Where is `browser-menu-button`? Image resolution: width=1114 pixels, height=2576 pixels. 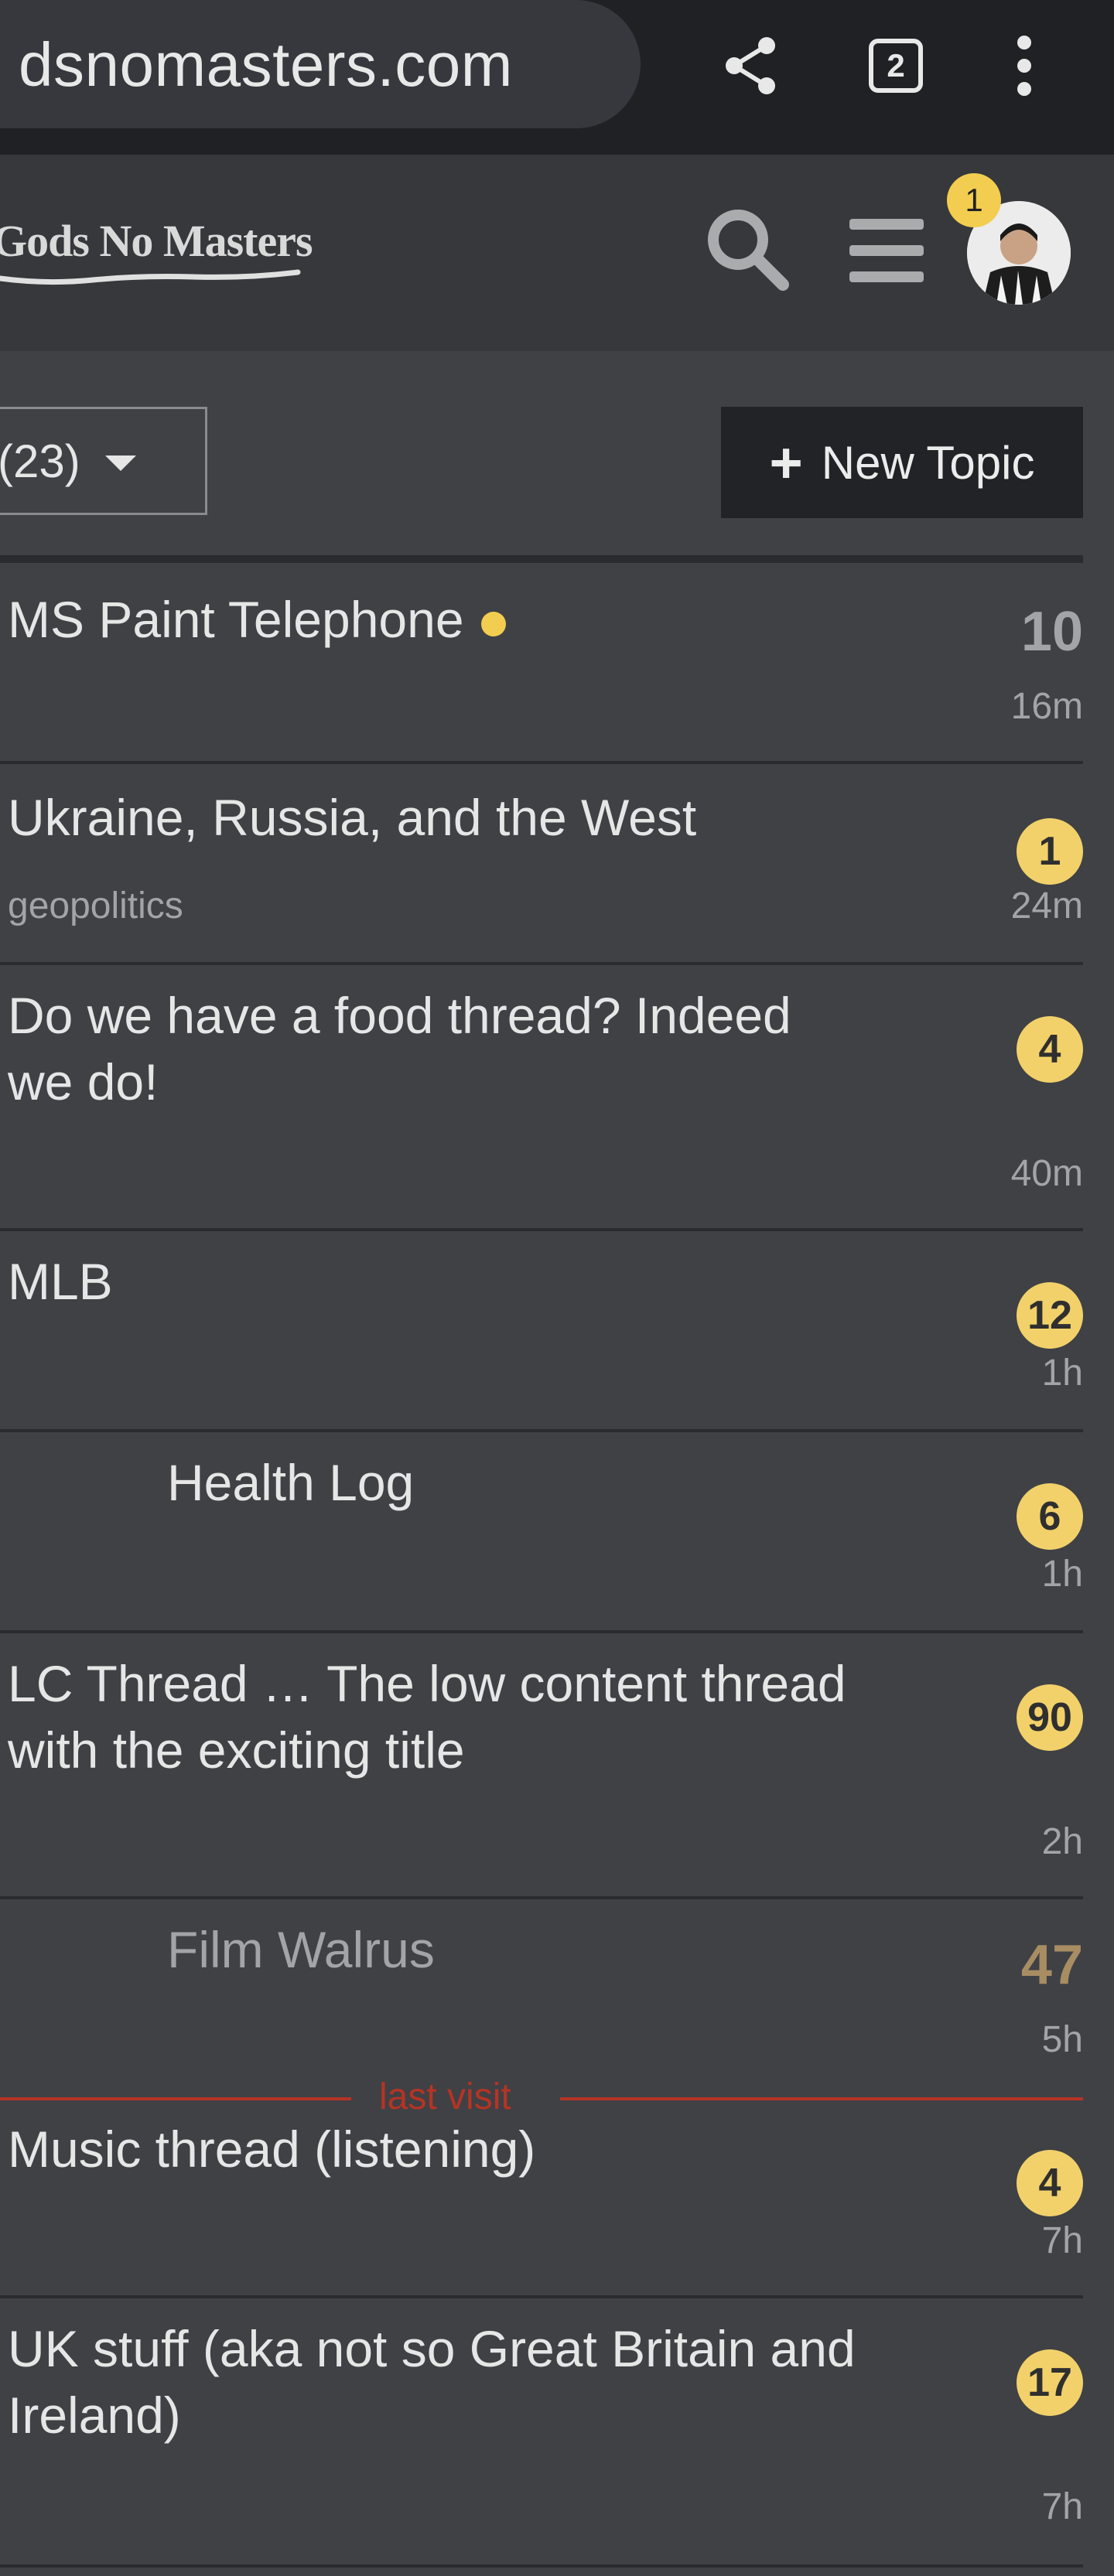 browser-menu-button is located at coordinates (1024, 66).